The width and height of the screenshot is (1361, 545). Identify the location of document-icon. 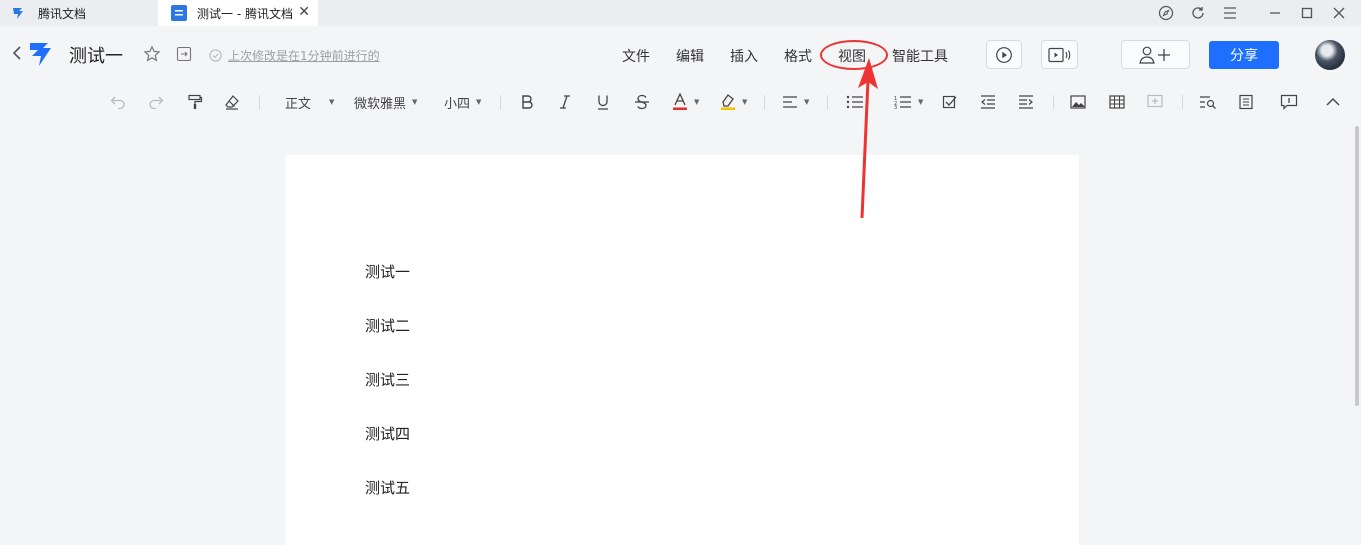
(179, 13).